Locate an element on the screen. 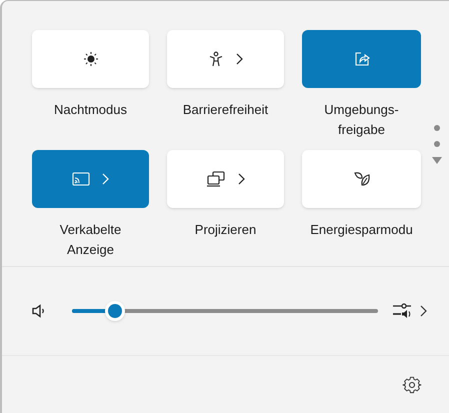 Image resolution: width=449 pixels, height=413 pixels. tile-label: Nachtmodus is located at coordinates (90, 110).